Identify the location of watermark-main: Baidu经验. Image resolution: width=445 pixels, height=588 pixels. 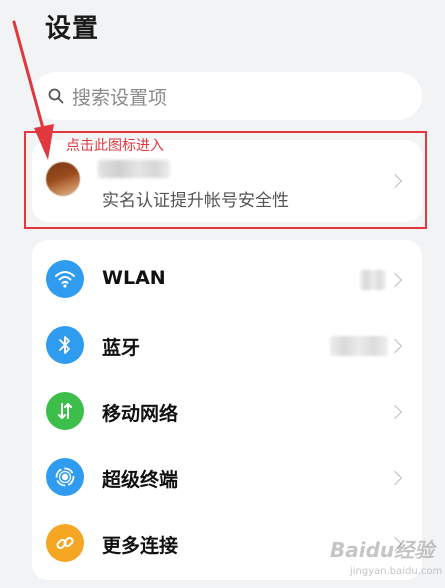
(382, 550).